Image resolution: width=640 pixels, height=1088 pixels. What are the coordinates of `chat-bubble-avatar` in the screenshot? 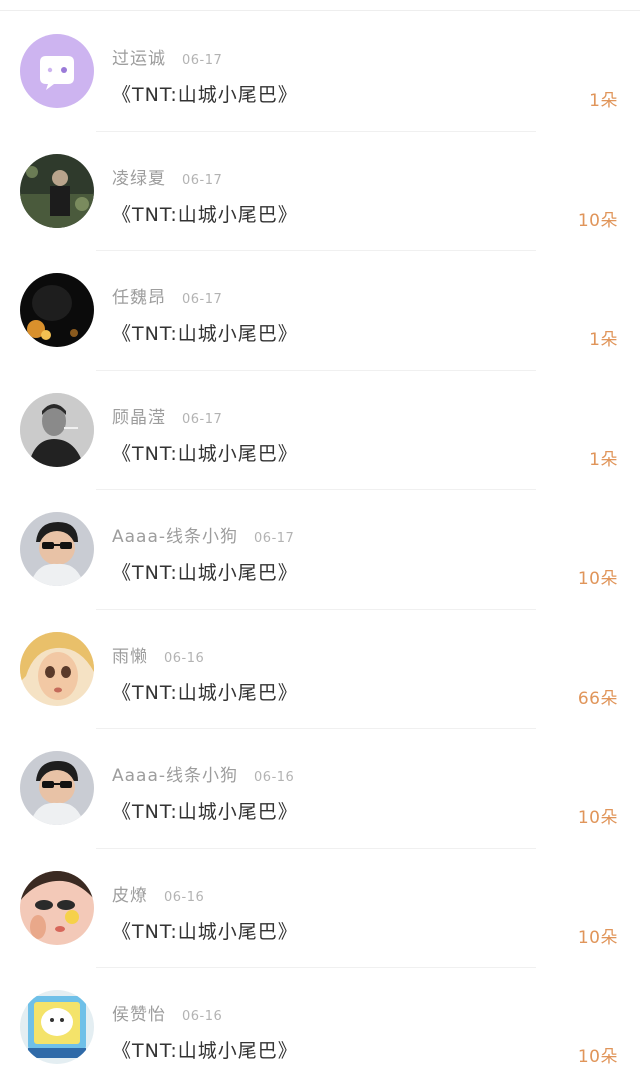 It's located at (57, 71).